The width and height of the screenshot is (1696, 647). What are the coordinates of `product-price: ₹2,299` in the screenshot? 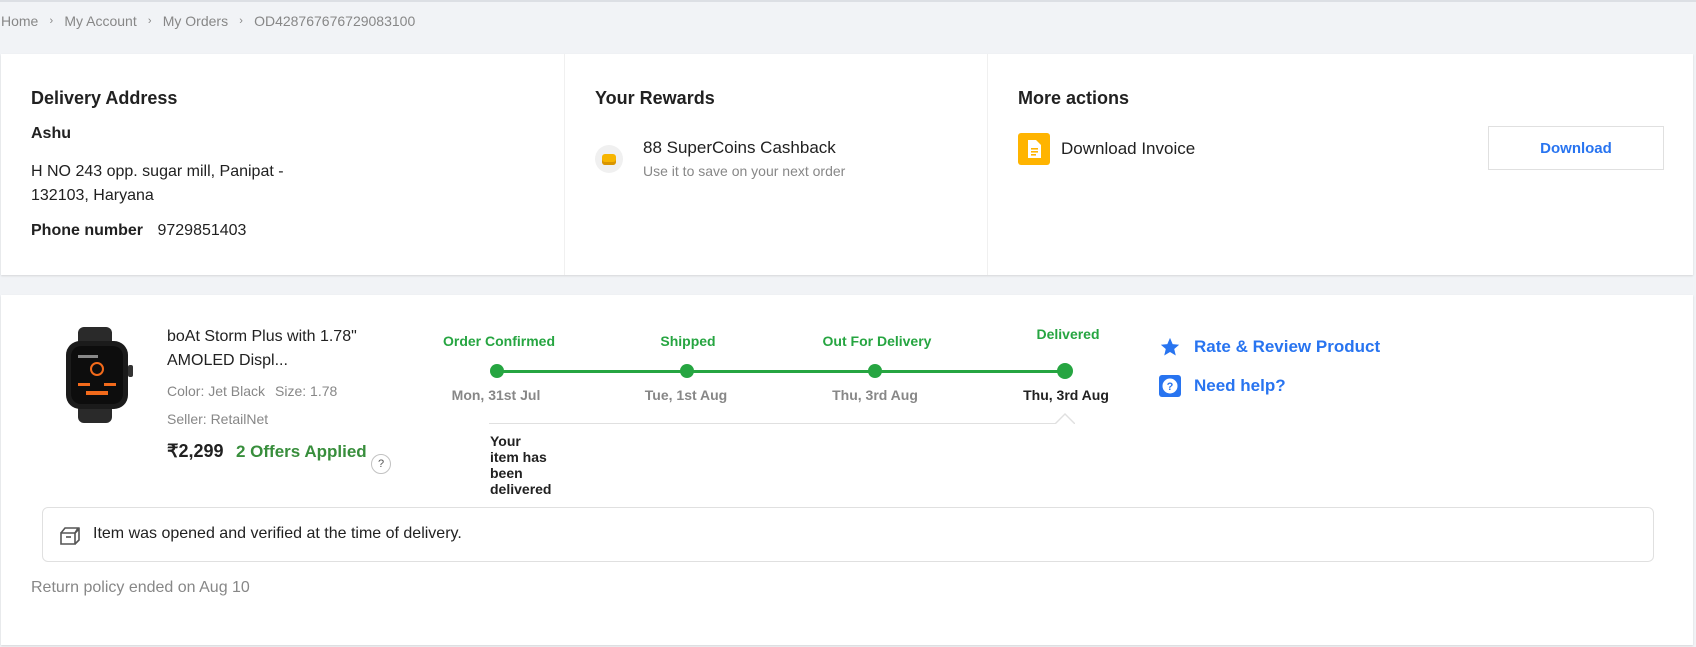 It's located at (195, 451).